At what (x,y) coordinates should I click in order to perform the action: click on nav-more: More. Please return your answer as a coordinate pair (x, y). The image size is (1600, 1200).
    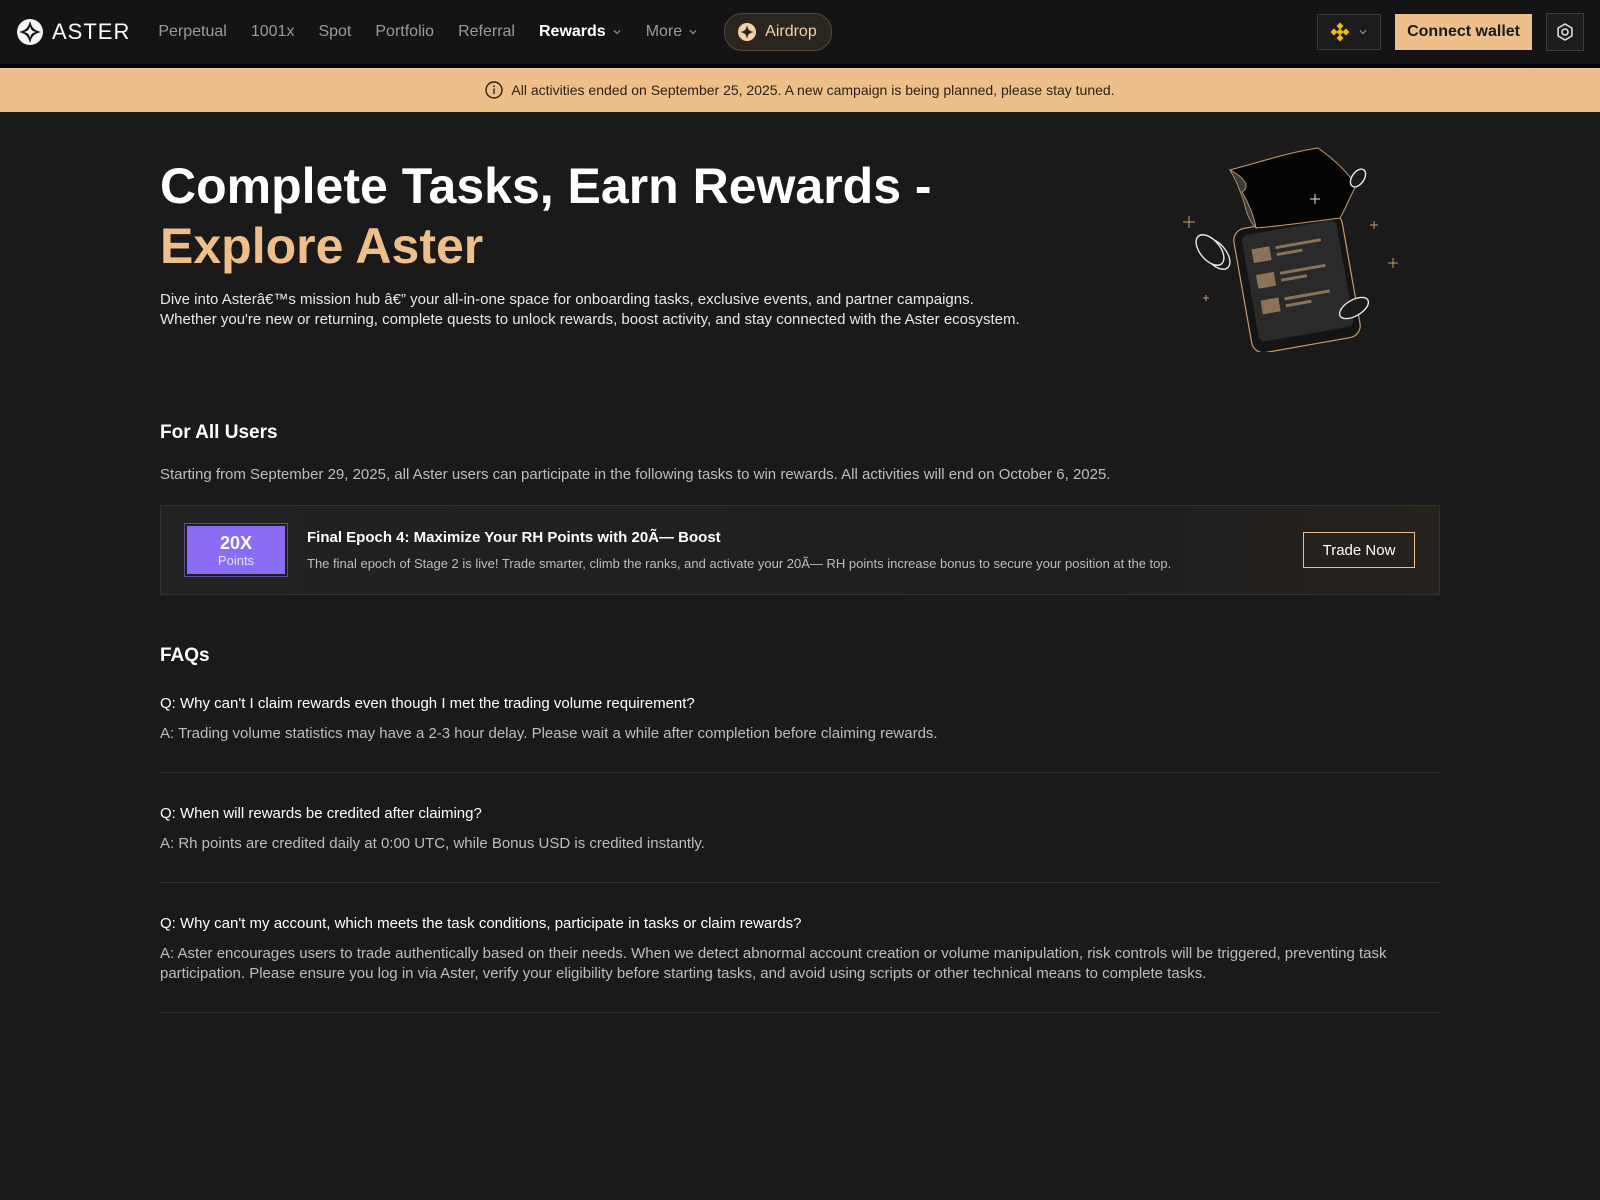
    Looking at the image, I should click on (672, 32).